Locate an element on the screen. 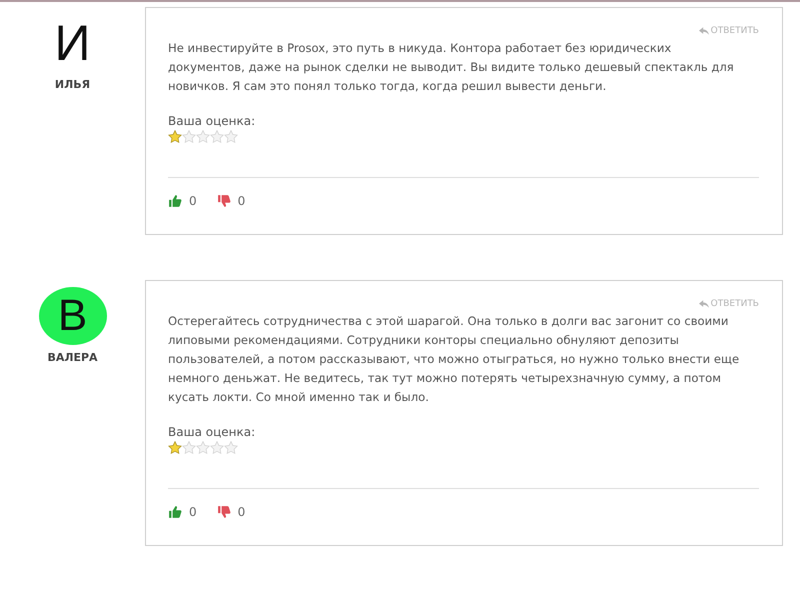 This screenshot has height=600, width=800. avatar: И is located at coordinates (73, 43).